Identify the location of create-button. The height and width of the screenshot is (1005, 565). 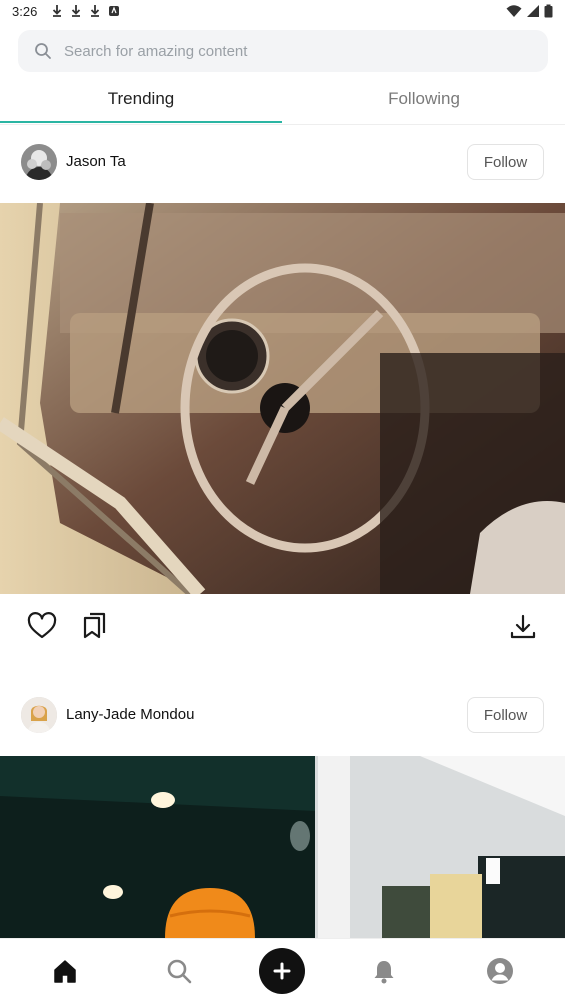
(282, 971).